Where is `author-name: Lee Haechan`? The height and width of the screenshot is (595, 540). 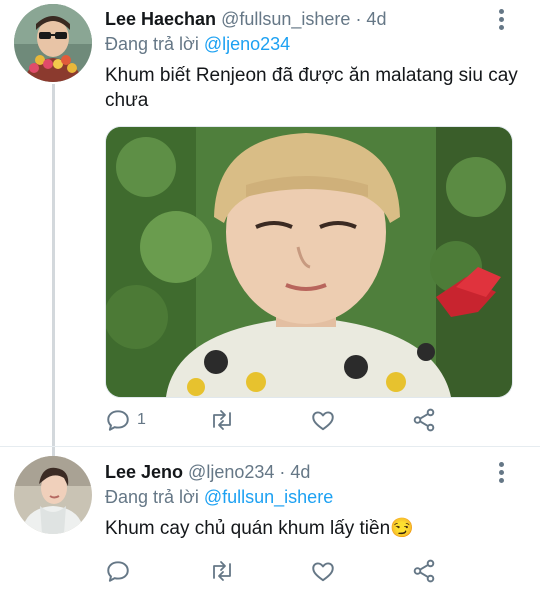
author-name: Lee Haechan is located at coordinates (160, 19).